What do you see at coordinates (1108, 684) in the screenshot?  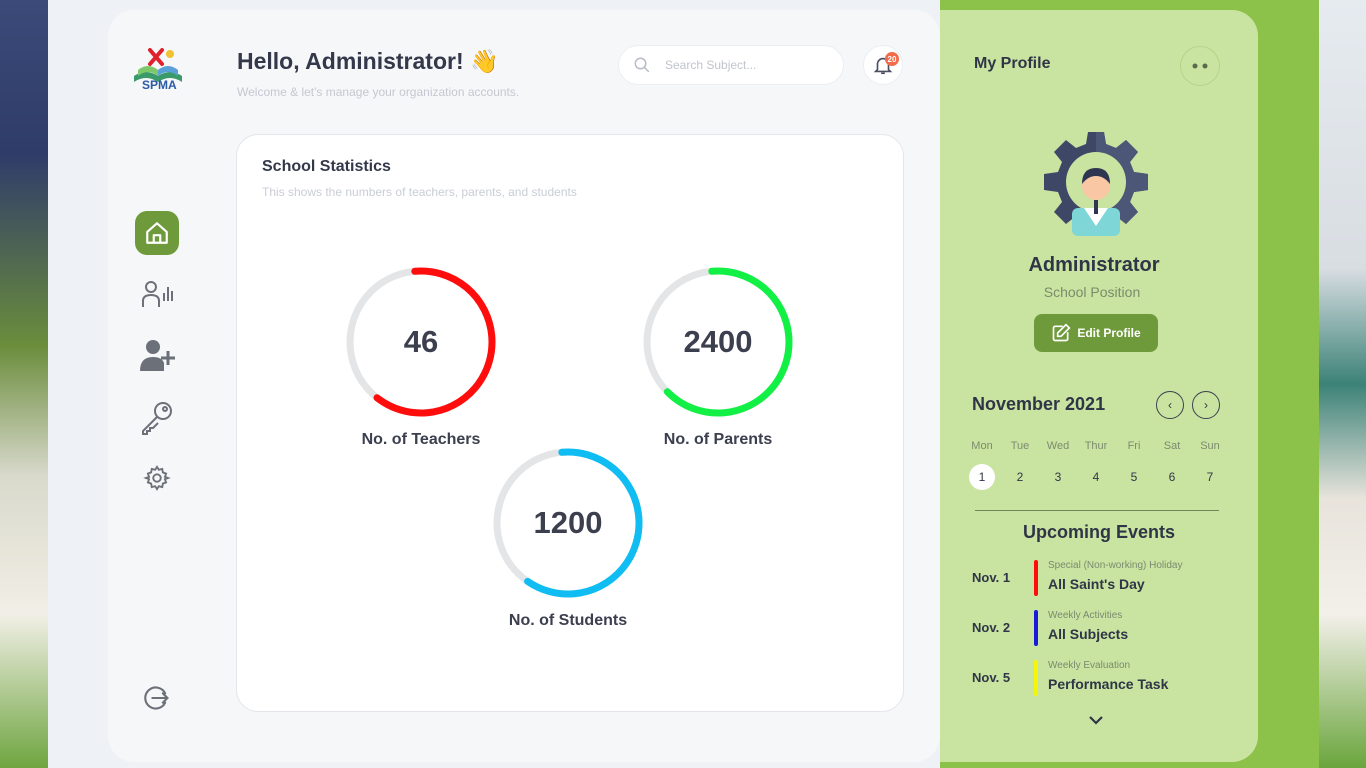 I see `event-name: Performance Task` at bounding box center [1108, 684].